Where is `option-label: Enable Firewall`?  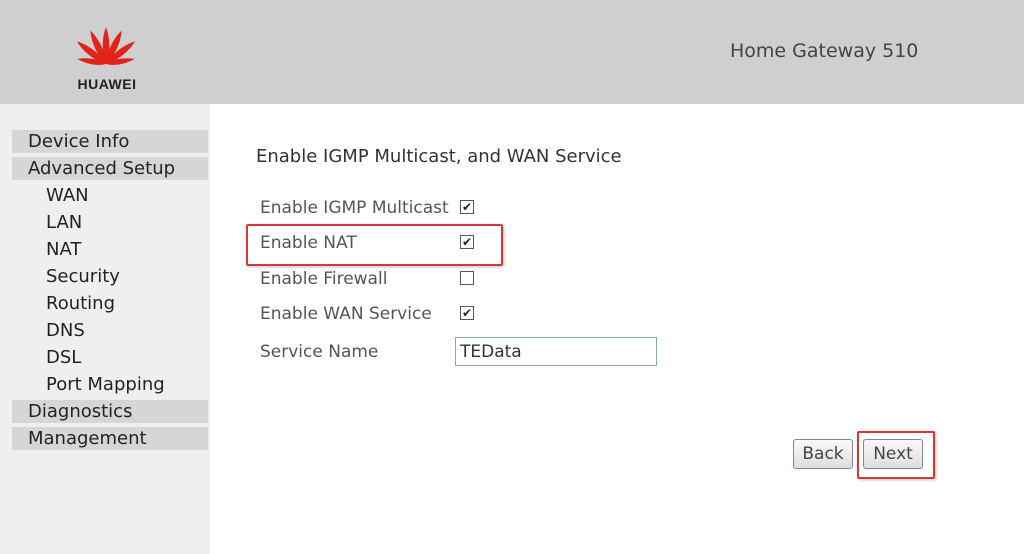 option-label: Enable Firewall is located at coordinates (324, 279).